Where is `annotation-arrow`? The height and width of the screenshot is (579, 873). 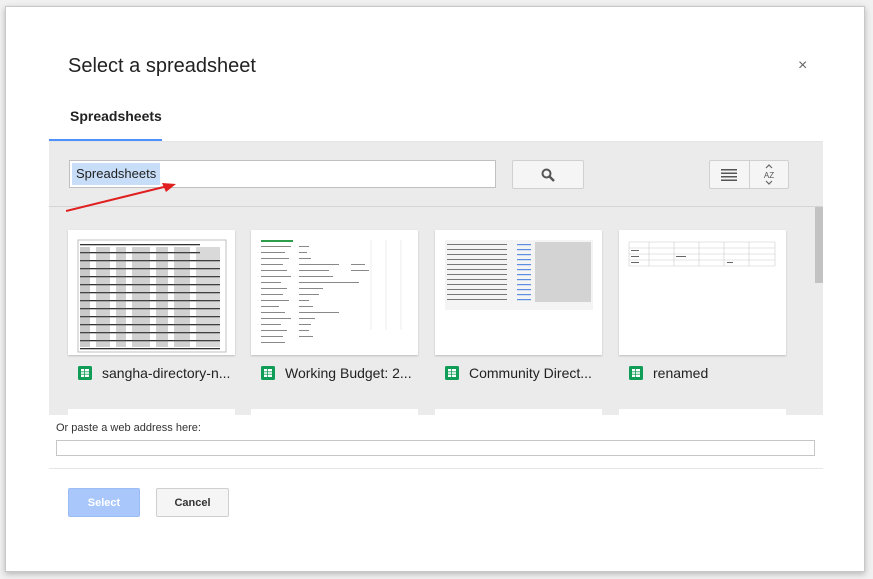
annotation-arrow is located at coordinates (121, 197).